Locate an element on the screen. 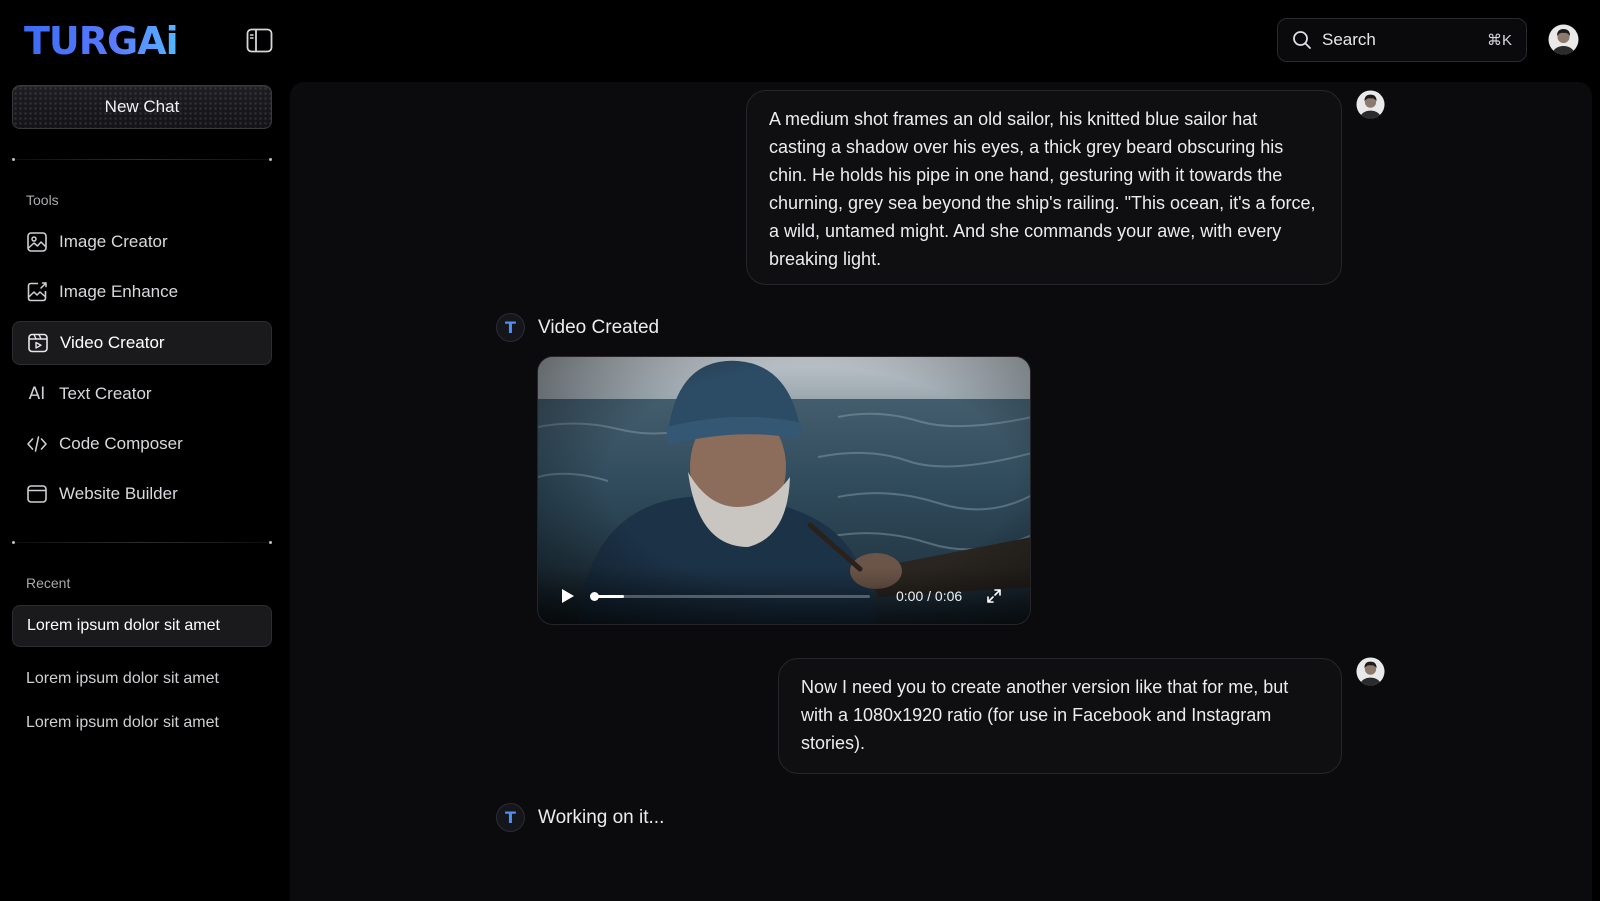 This screenshot has height=901, width=1600. video-time: 0:00 / 0:06 is located at coordinates (929, 596).